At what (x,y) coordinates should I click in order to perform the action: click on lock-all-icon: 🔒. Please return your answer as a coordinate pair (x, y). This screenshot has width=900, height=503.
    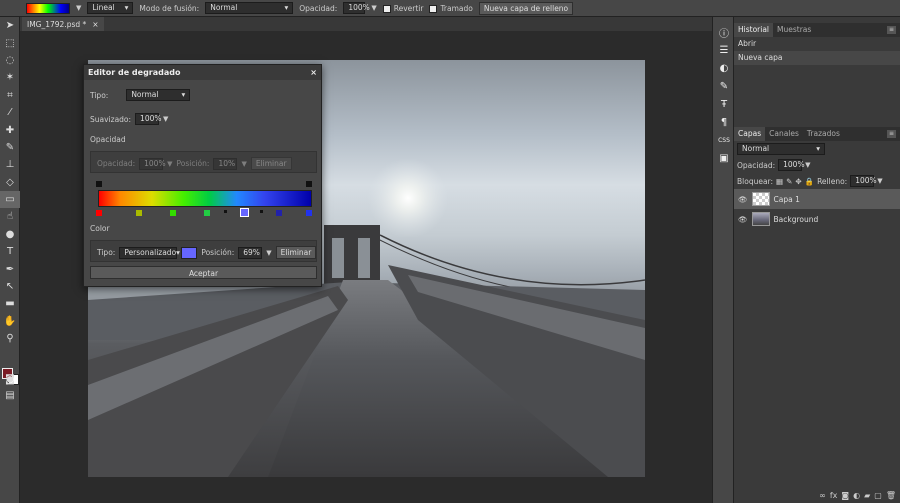
    Looking at the image, I should click on (809, 181).